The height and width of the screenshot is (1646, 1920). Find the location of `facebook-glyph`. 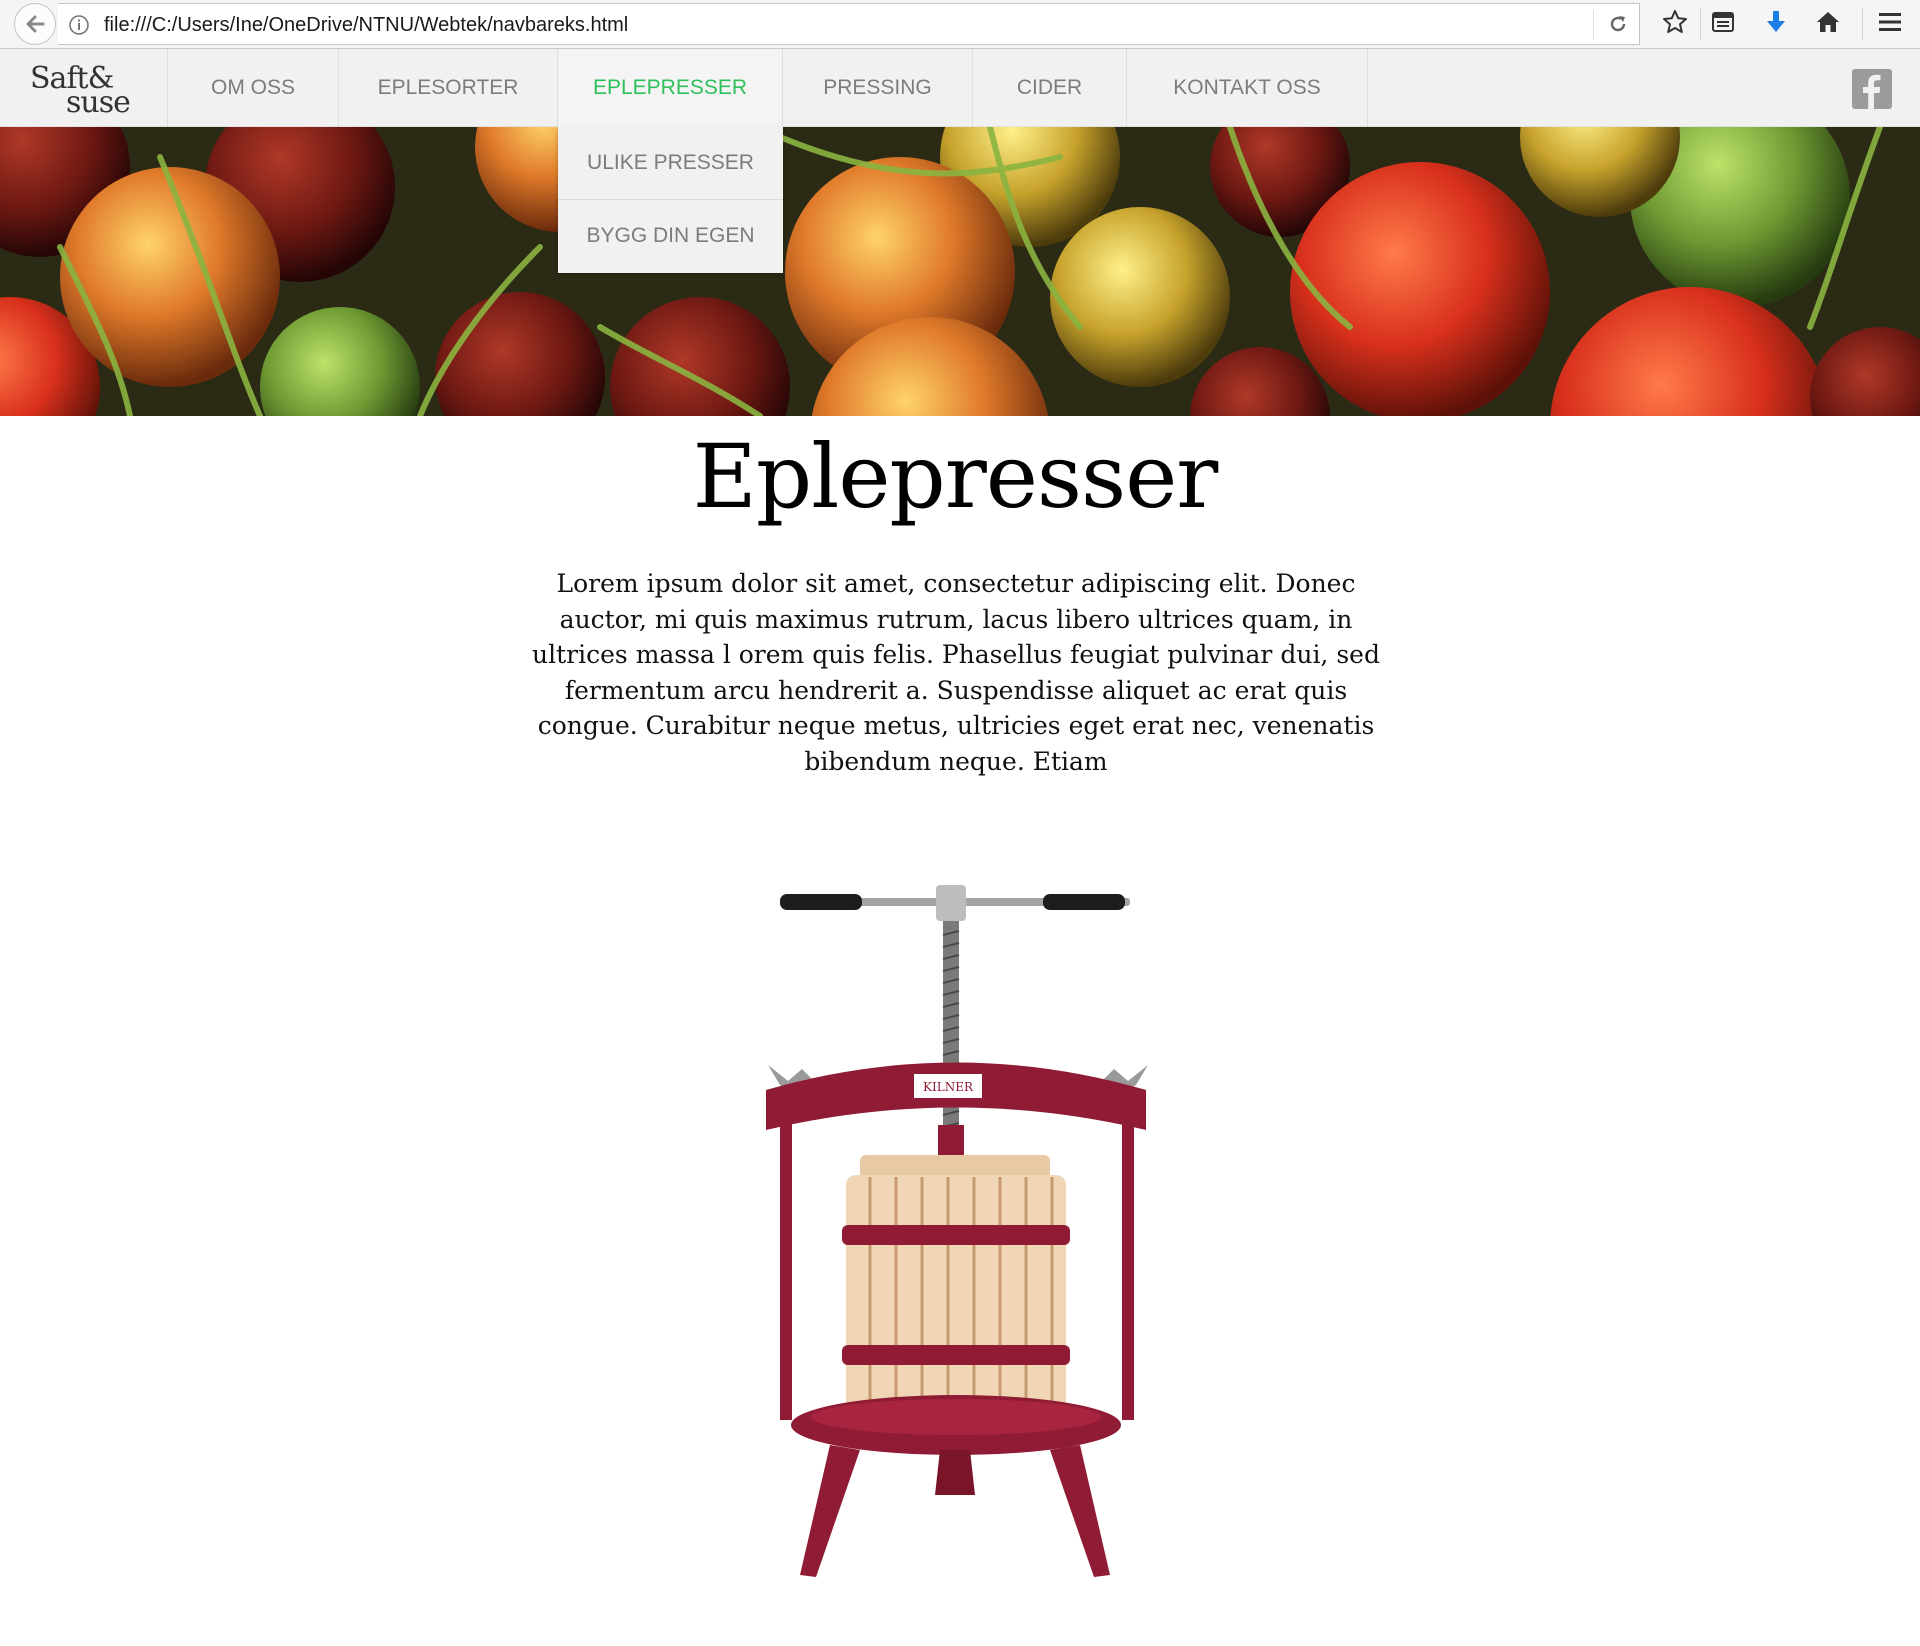

facebook-glyph is located at coordinates (1872, 91).